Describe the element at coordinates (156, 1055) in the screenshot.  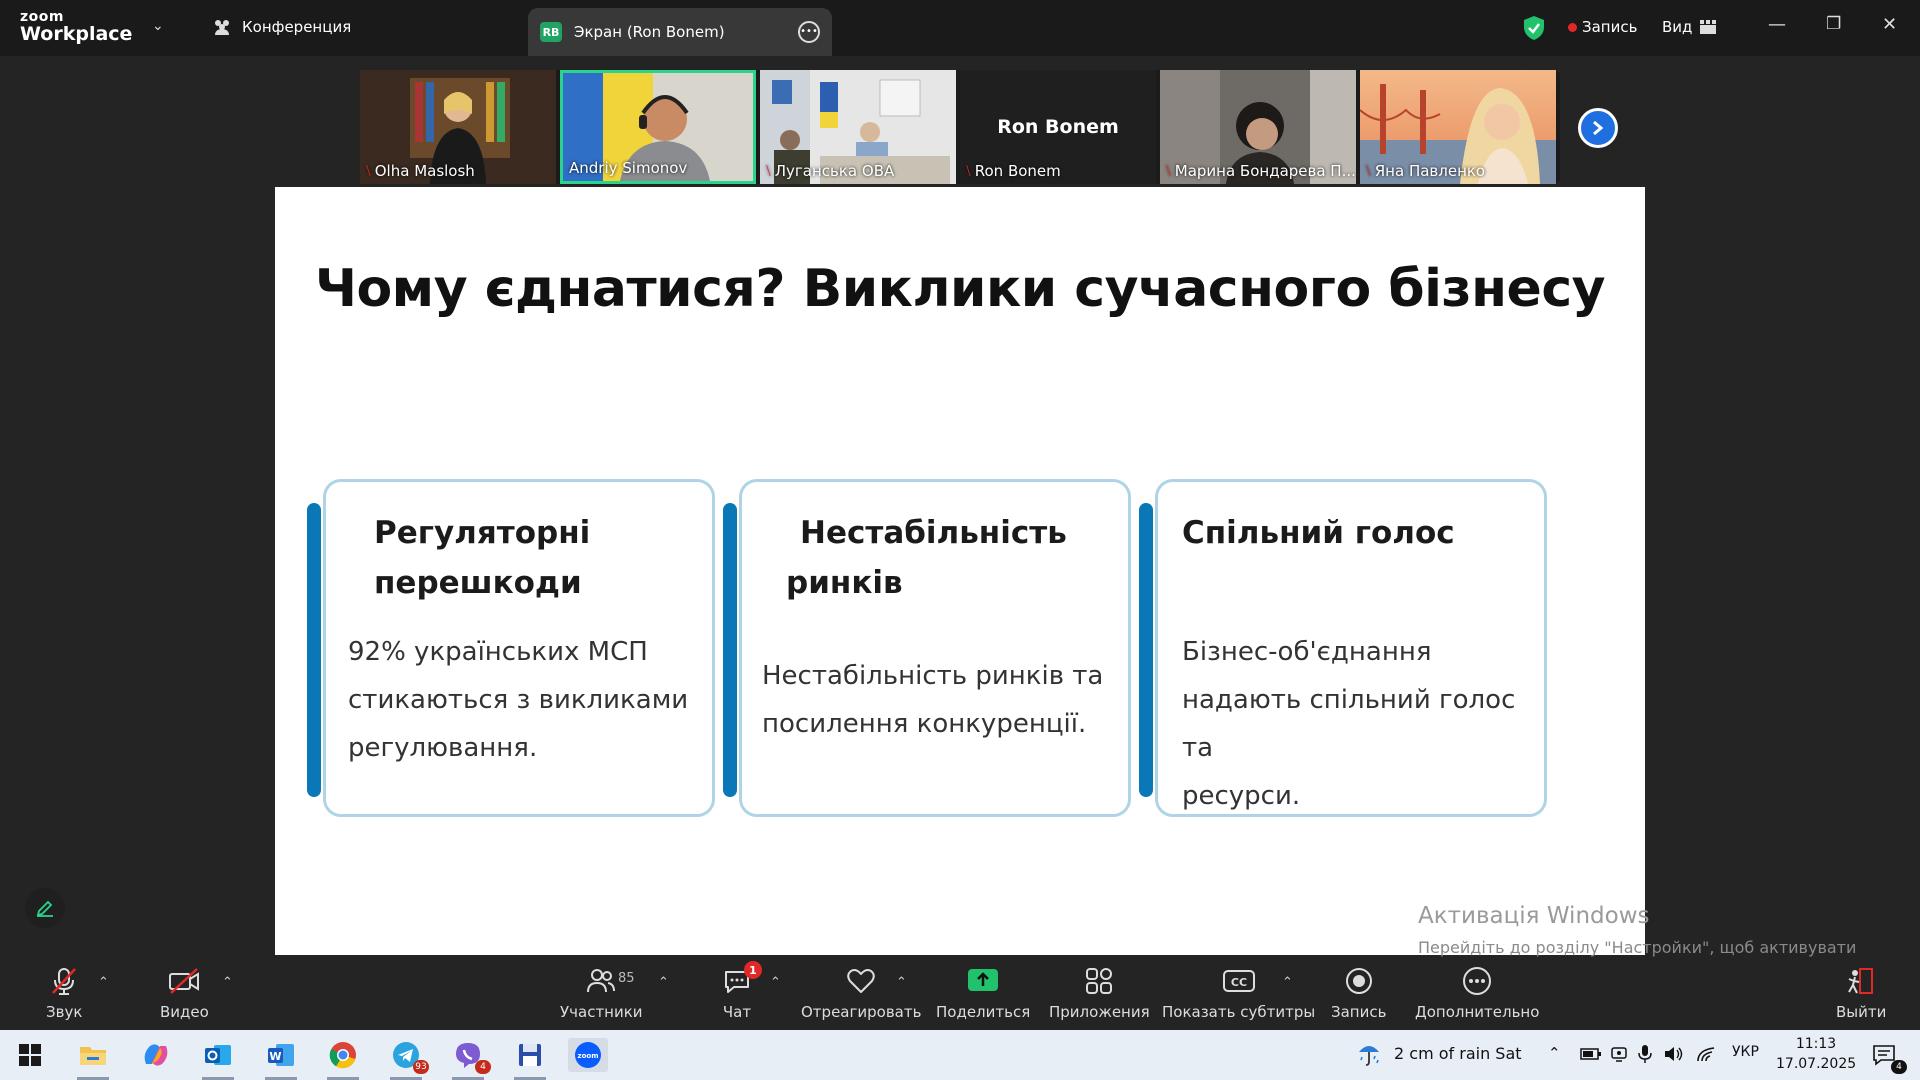
I see `taskbar-copilot` at that location.